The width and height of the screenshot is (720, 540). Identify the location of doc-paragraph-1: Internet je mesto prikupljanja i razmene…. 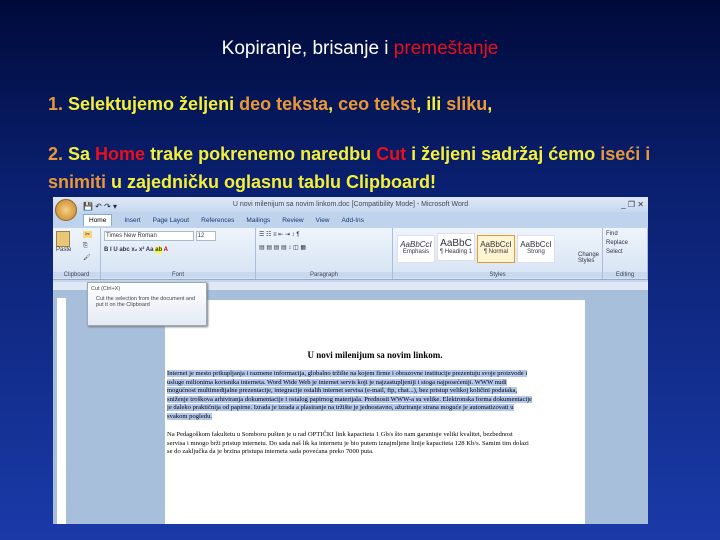
(349, 395).